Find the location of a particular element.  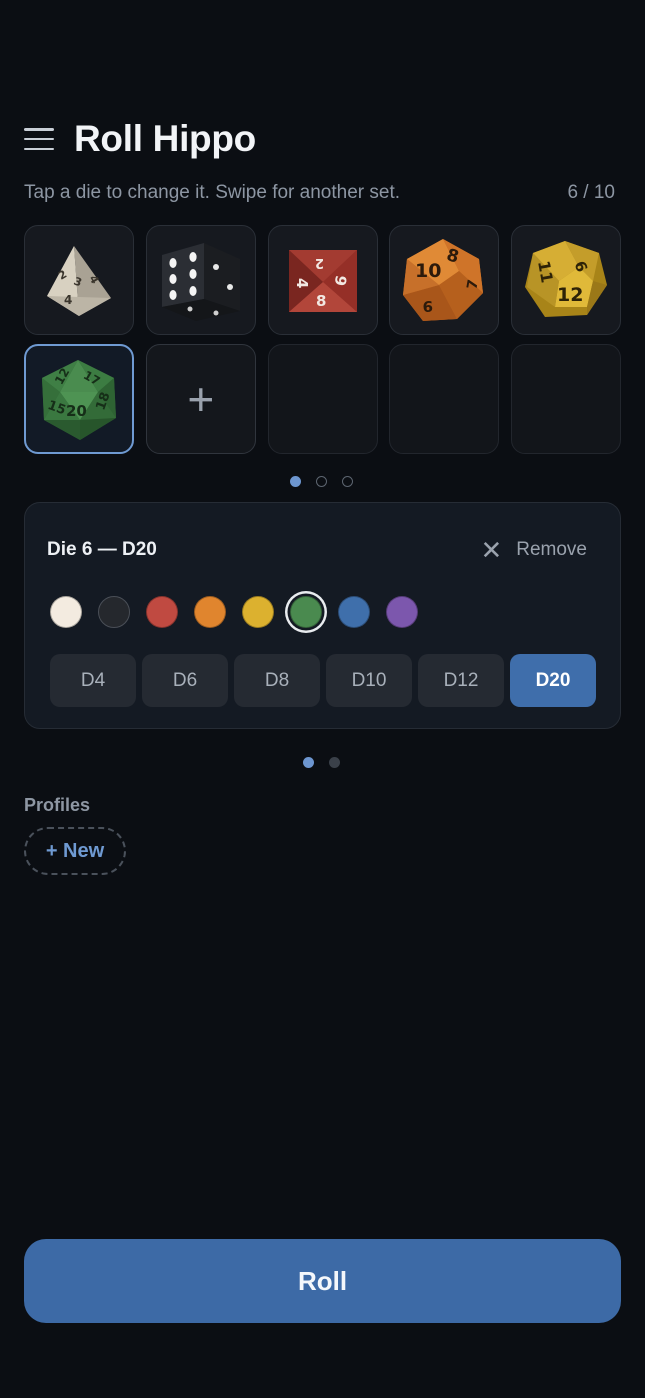

svg-text: 11 is located at coordinates (545, 271).